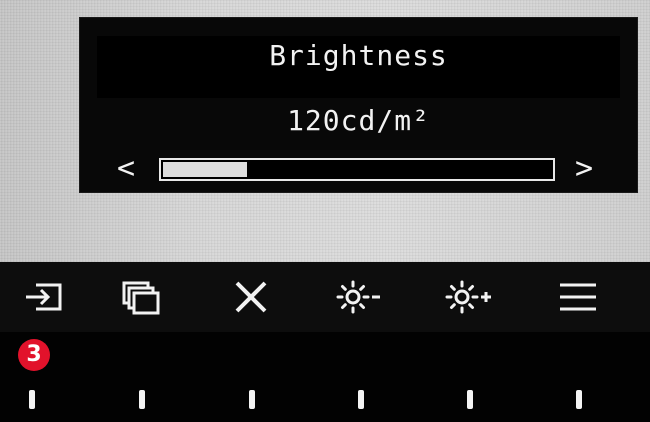 The height and width of the screenshot is (422, 650). I want to click on input-select-icon, so click(44, 297).